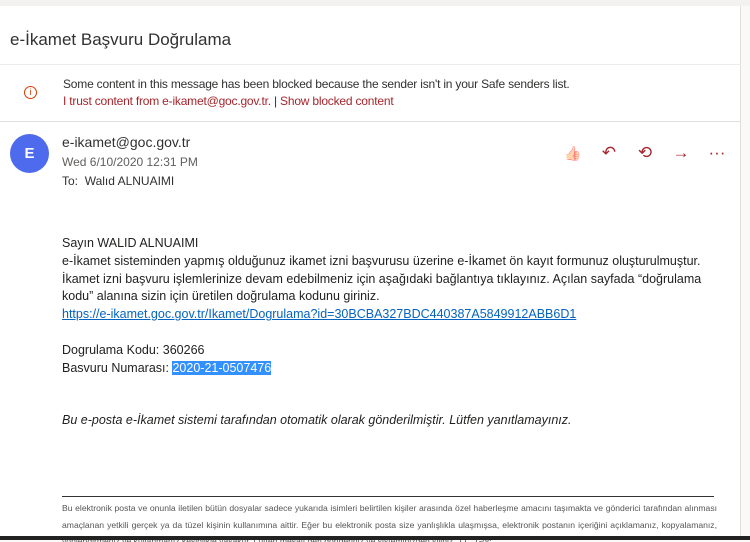 The width and height of the screenshot is (750, 542). Describe the element at coordinates (115, 367) in the screenshot. I see `application-label: Basvuru Numarası:` at that location.